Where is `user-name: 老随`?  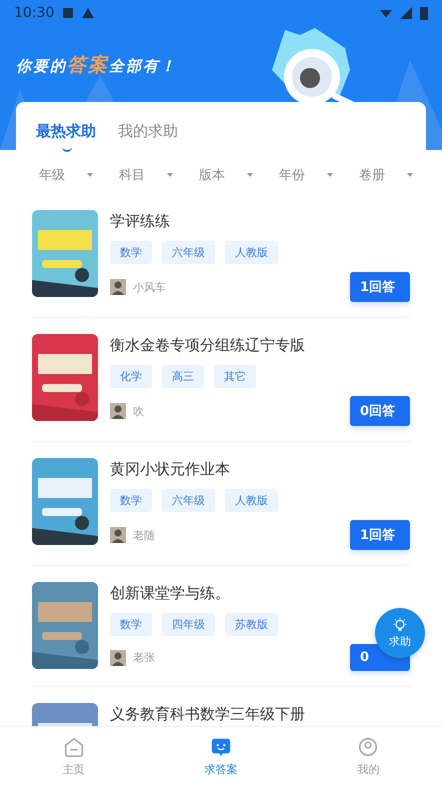 user-name: 老随 is located at coordinates (144, 535).